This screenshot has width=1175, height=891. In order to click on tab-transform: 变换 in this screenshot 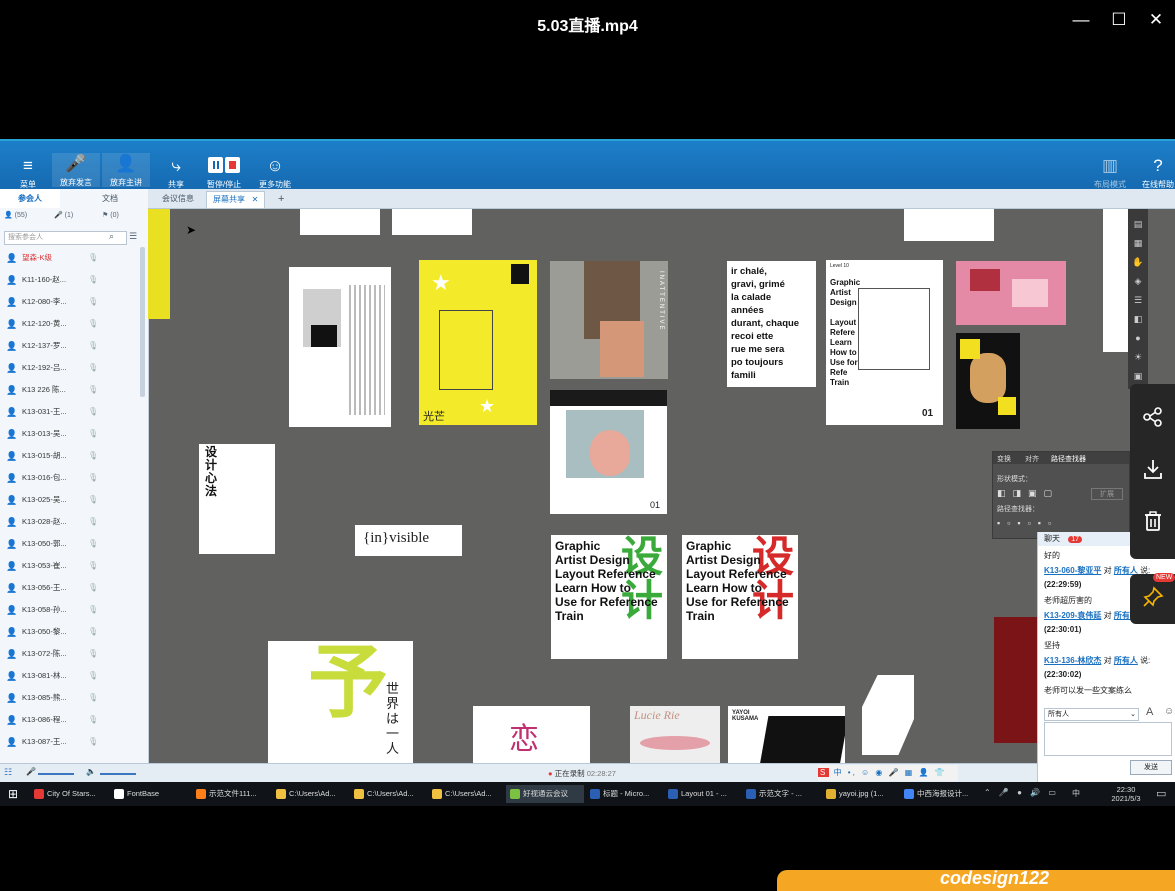, I will do `click(1004, 459)`.